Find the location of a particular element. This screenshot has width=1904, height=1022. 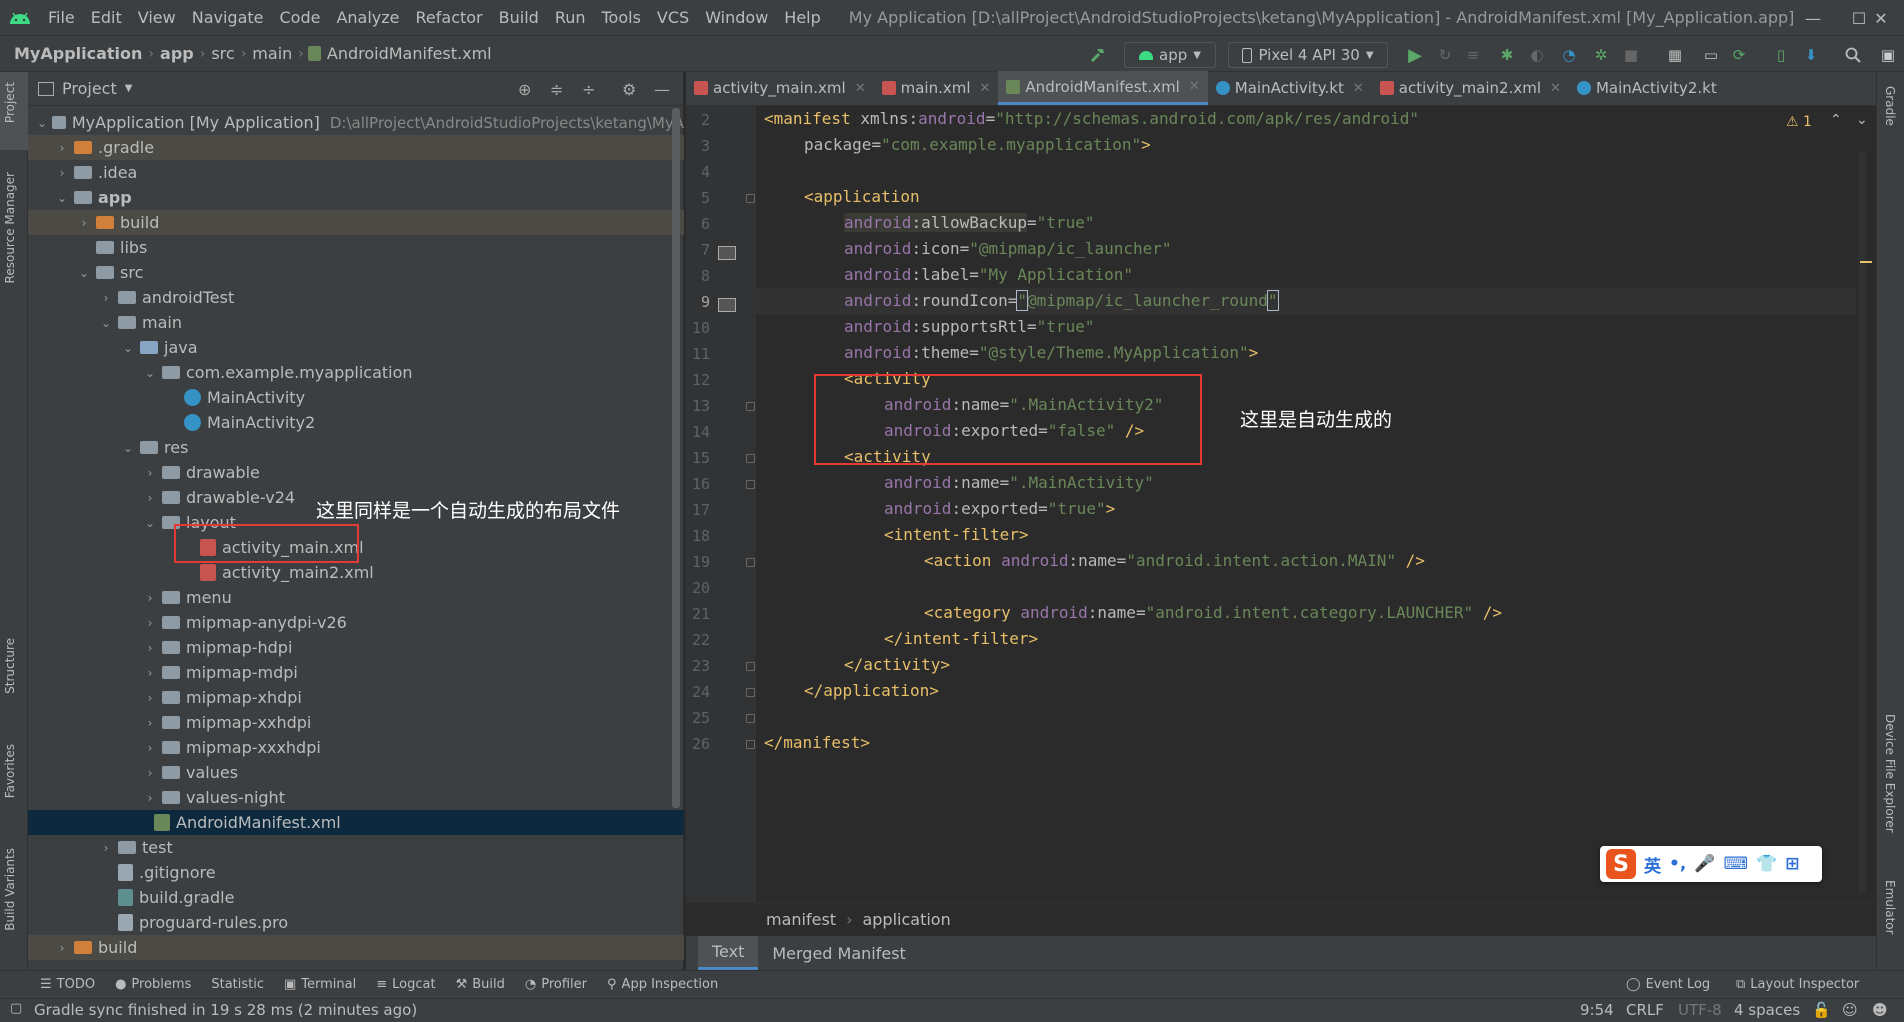

tw-profiler: ◔ Profiler is located at coordinates (556, 984).